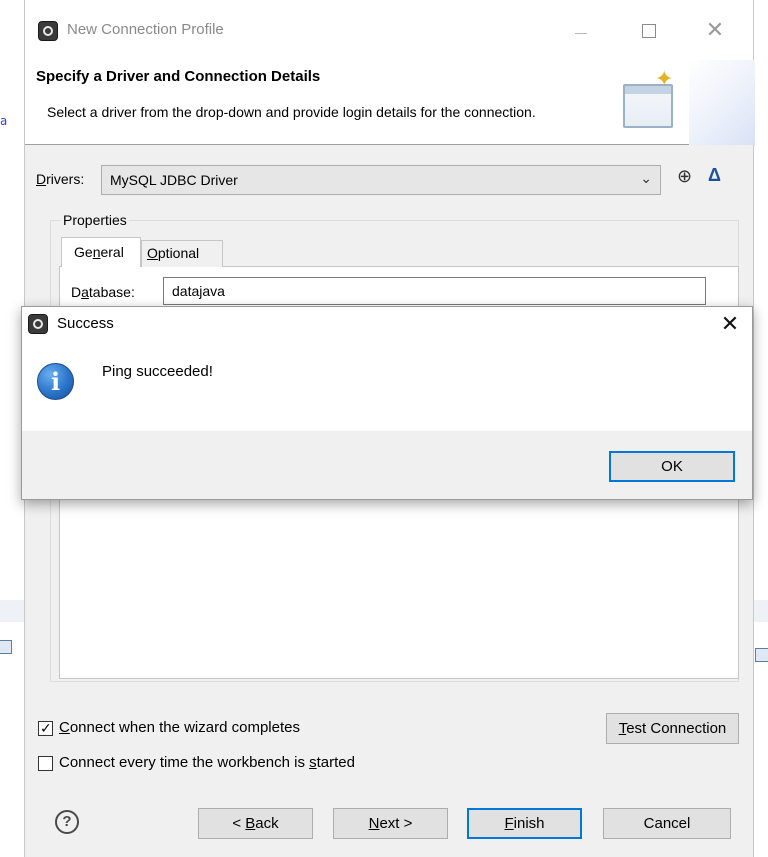  What do you see at coordinates (524, 823) in the screenshot?
I see `finish-button: Finish` at bounding box center [524, 823].